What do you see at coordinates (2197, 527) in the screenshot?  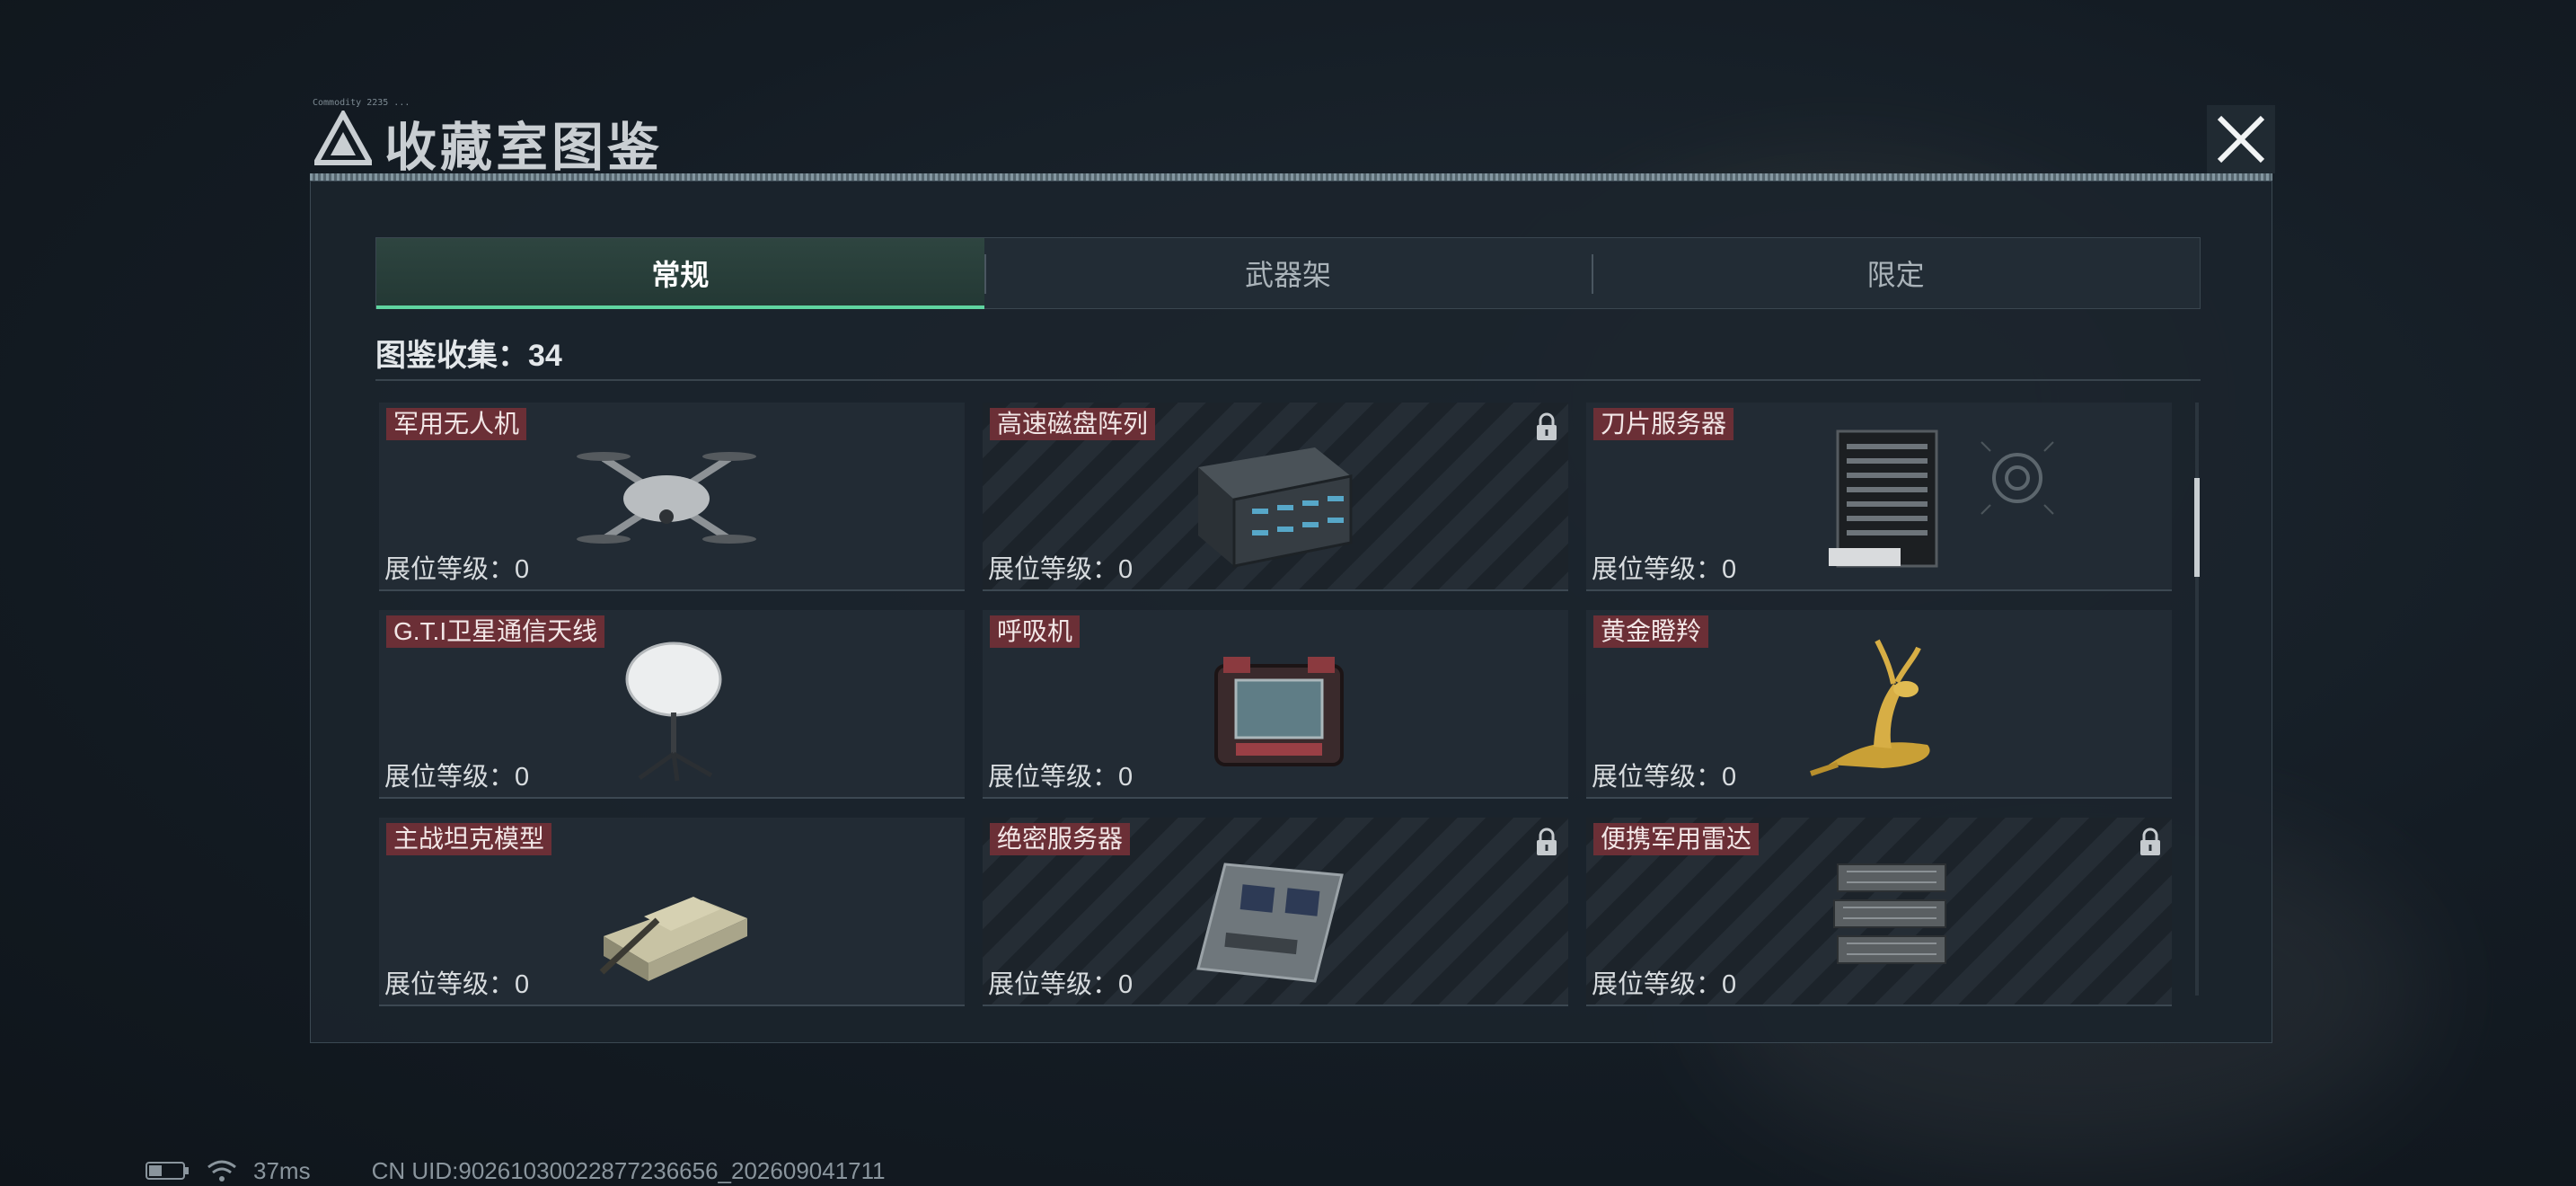 I see `scrollbar-thumb` at bounding box center [2197, 527].